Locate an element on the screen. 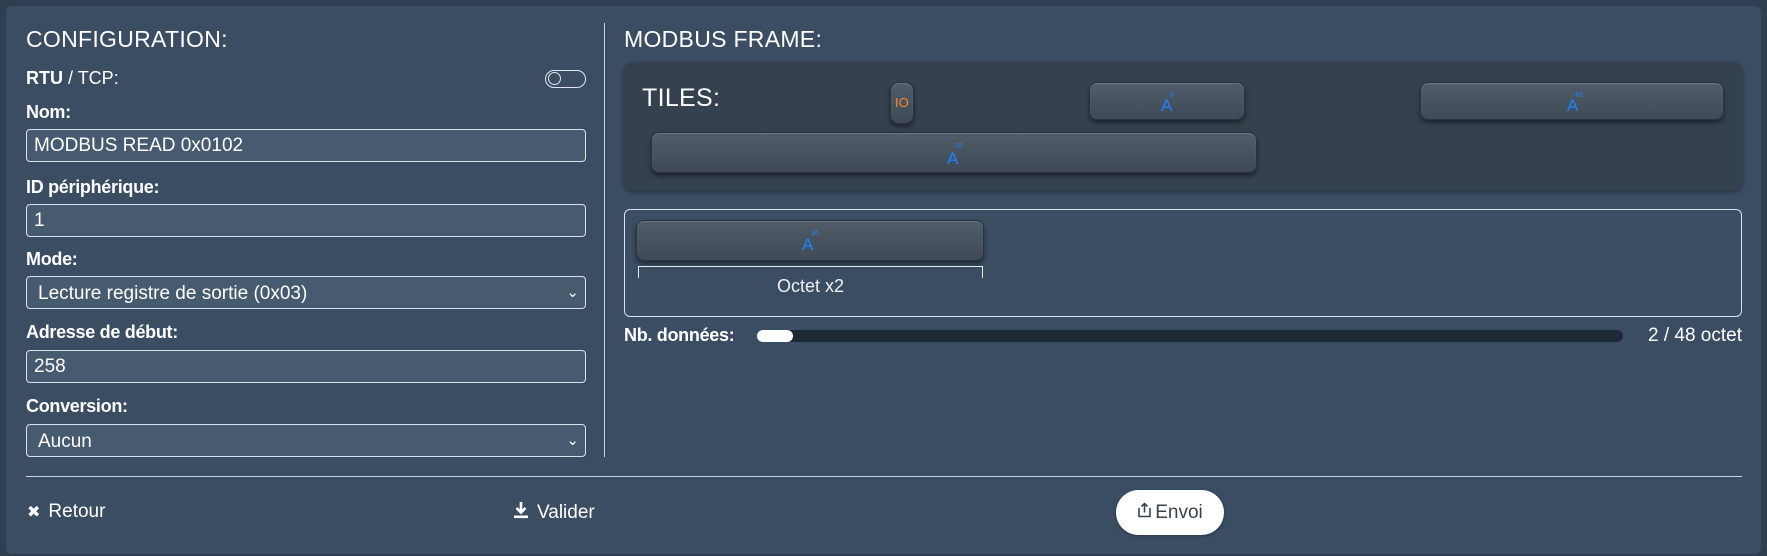 Image resolution: width=1767 pixels, height=556 pixels. frame-slot-a16-label: A is located at coordinates (808, 244).